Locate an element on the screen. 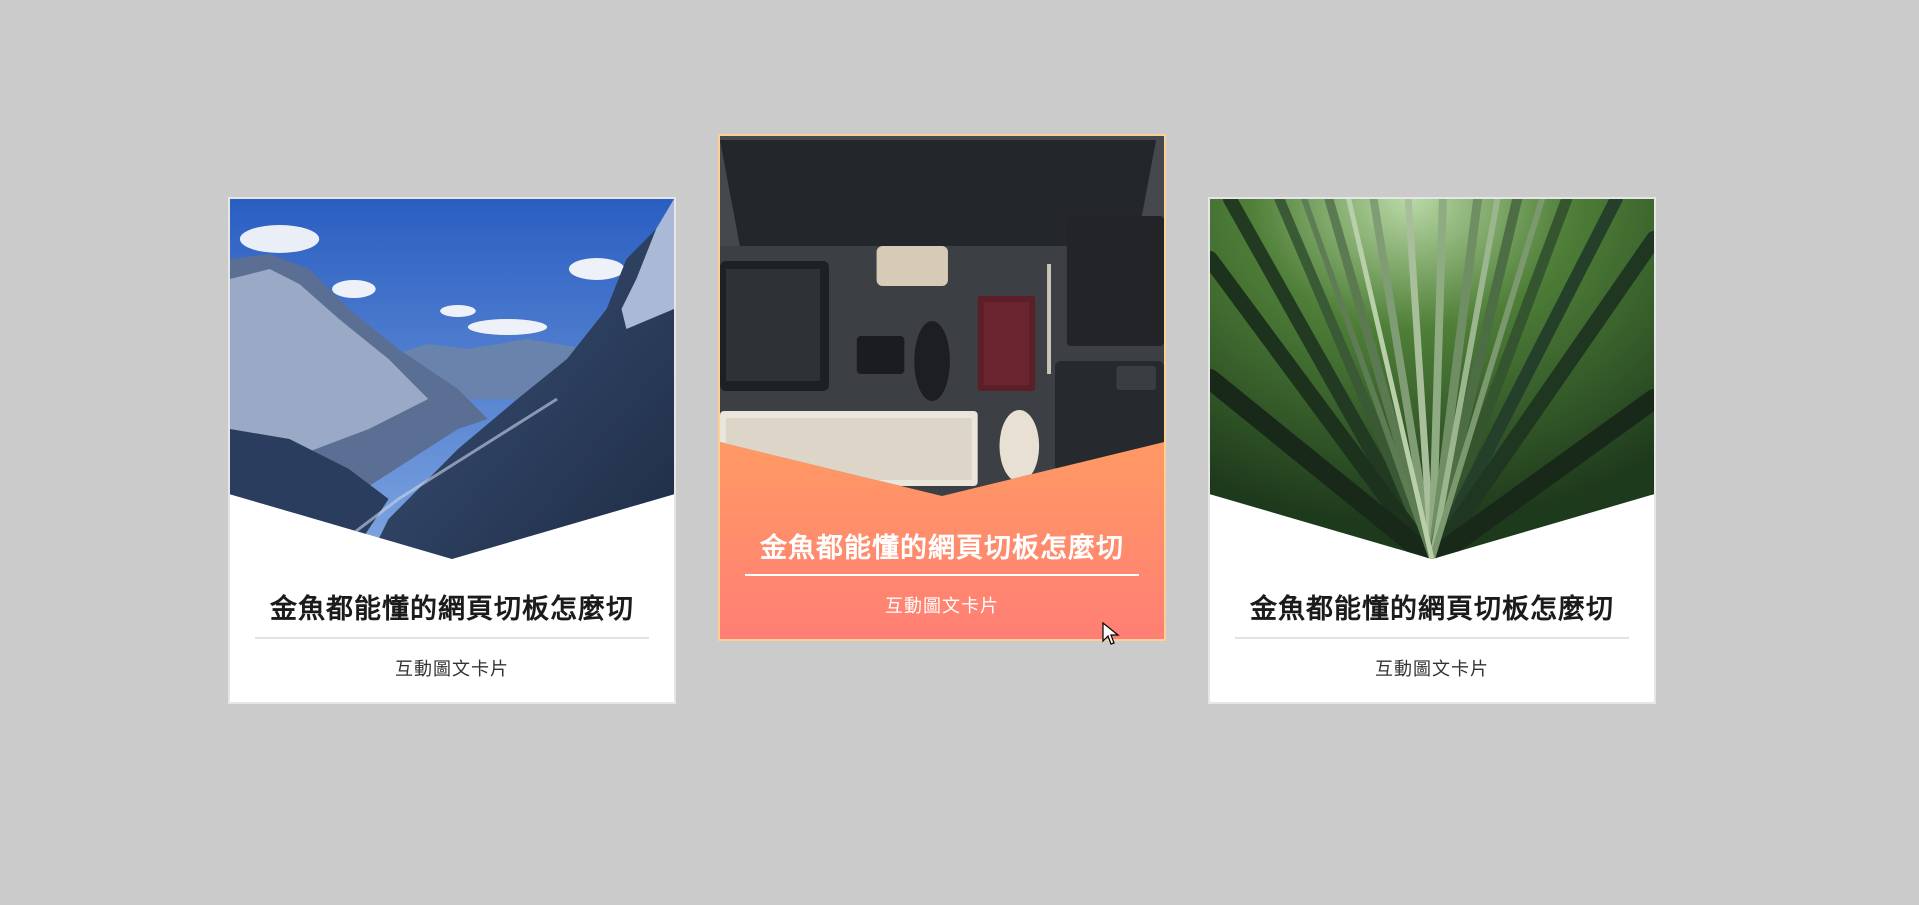 The width and height of the screenshot is (1919, 905). desk-image is located at coordinates (942, 316).